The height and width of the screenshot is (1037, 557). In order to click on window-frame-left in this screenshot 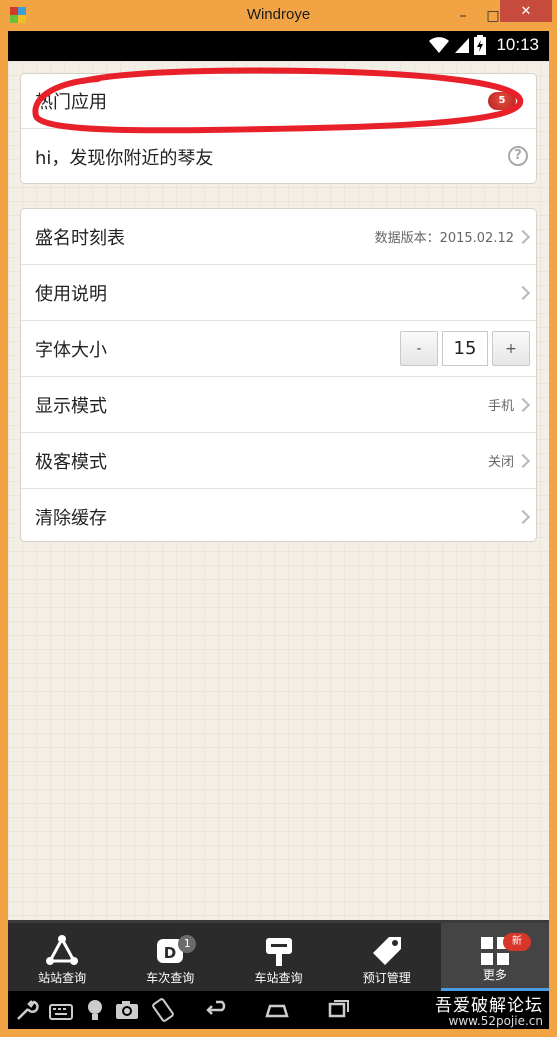, I will do `click(4, 534)`.